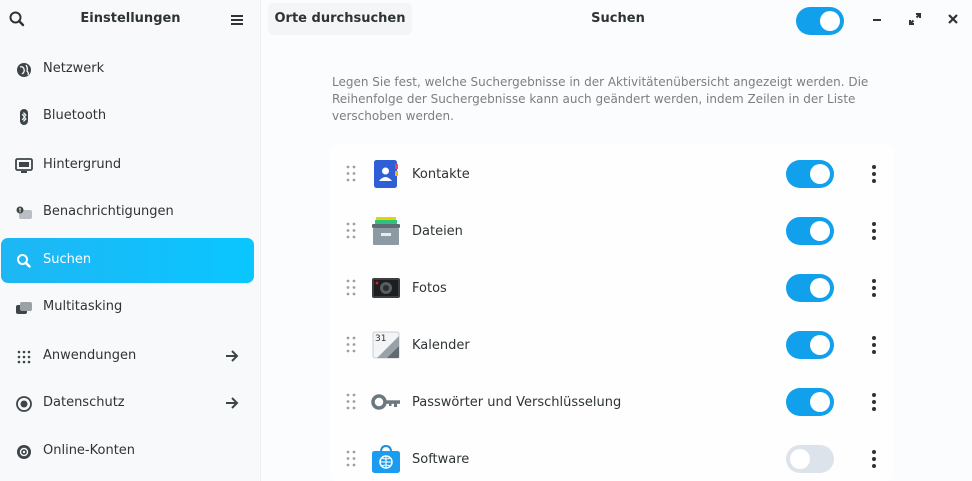 This screenshot has width=972, height=481. What do you see at coordinates (386, 345) in the screenshot?
I see `calendar-icon: 31` at bounding box center [386, 345].